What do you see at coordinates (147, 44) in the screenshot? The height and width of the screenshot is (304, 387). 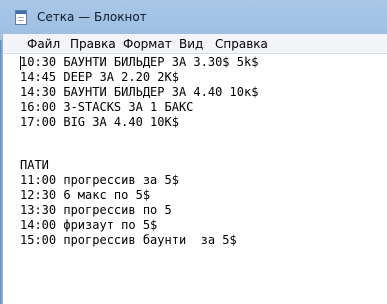 I see `menu-format: Формат` at bounding box center [147, 44].